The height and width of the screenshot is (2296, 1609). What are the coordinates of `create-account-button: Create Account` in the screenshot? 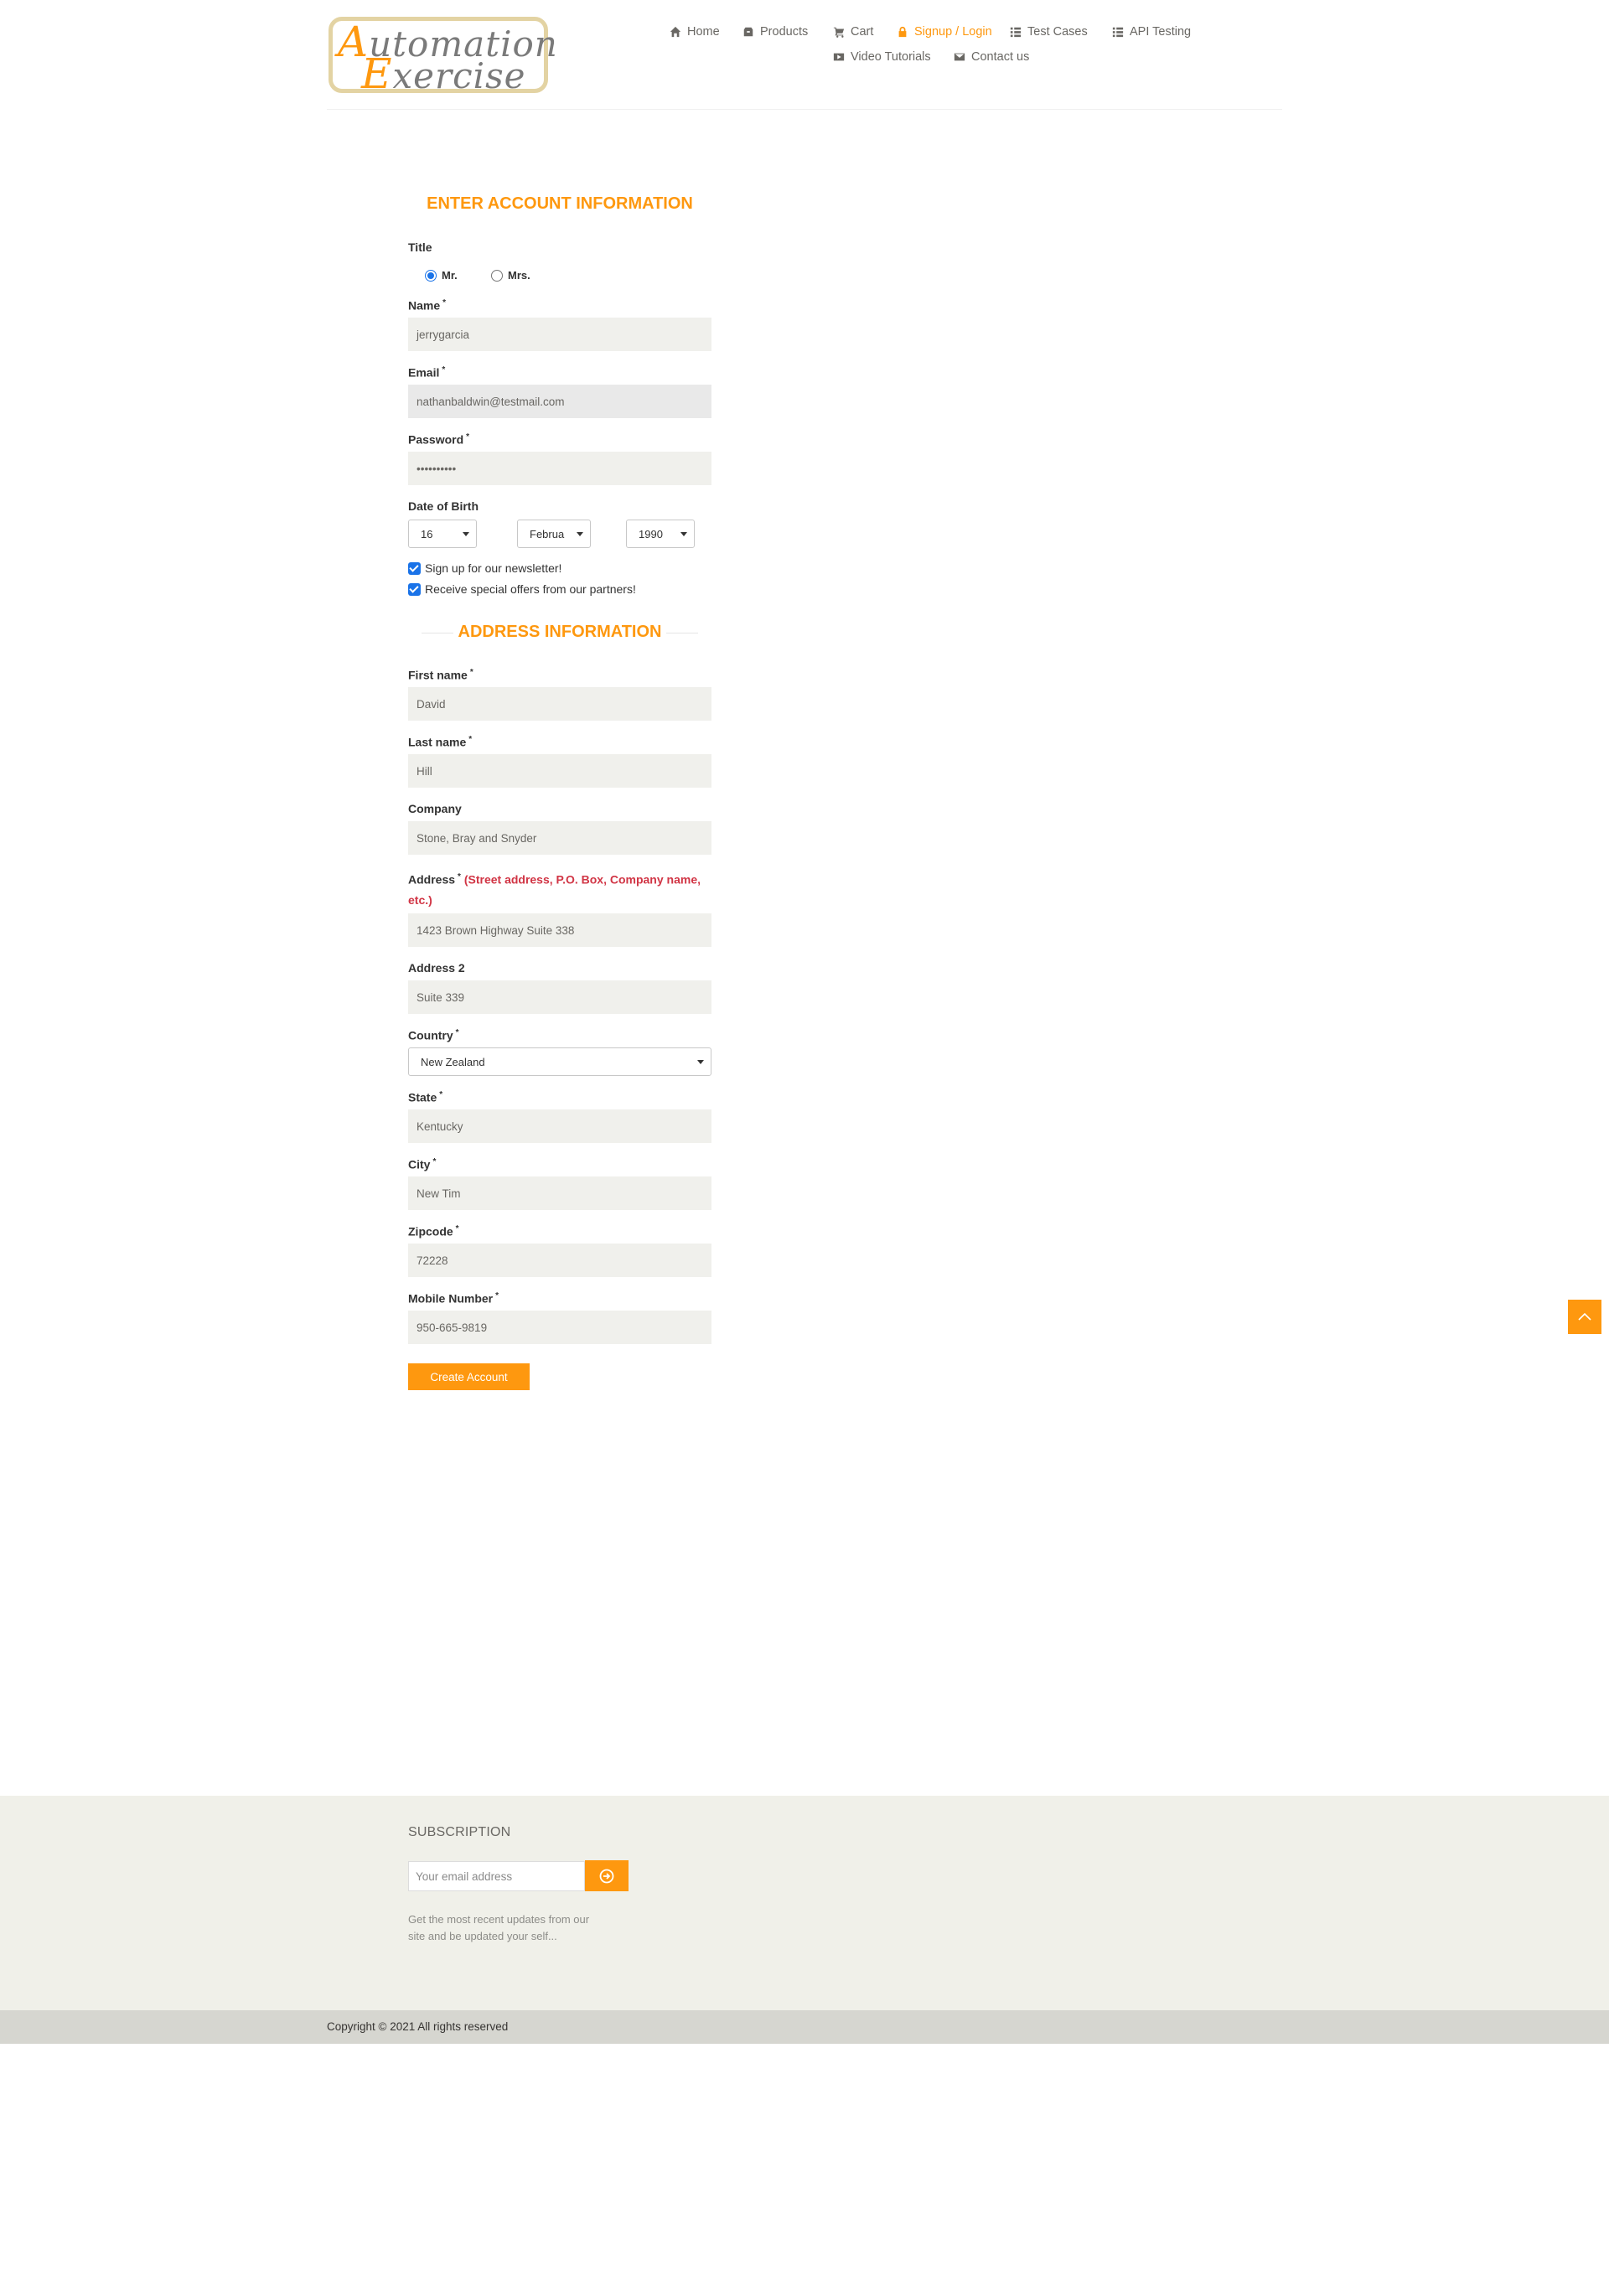 It's located at (469, 1376).